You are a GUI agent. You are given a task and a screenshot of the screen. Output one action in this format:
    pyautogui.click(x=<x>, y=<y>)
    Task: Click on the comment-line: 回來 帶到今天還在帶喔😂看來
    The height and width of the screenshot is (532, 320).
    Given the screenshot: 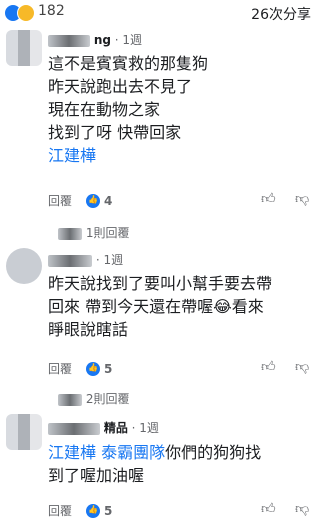 What is the action you would take?
    pyautogui.click(x=156, y=306)
    